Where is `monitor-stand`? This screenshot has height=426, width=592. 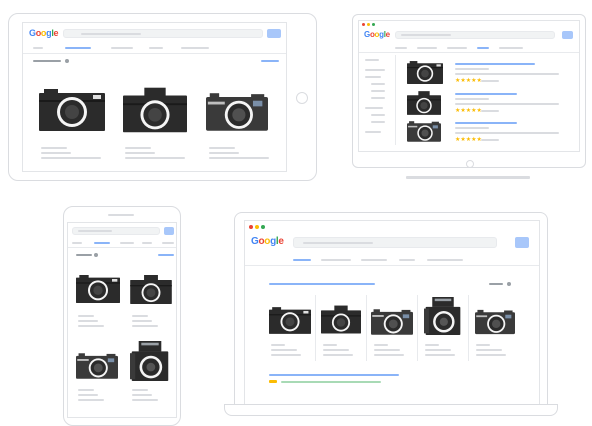 monitor-stand is located at coordinates (468, 177).